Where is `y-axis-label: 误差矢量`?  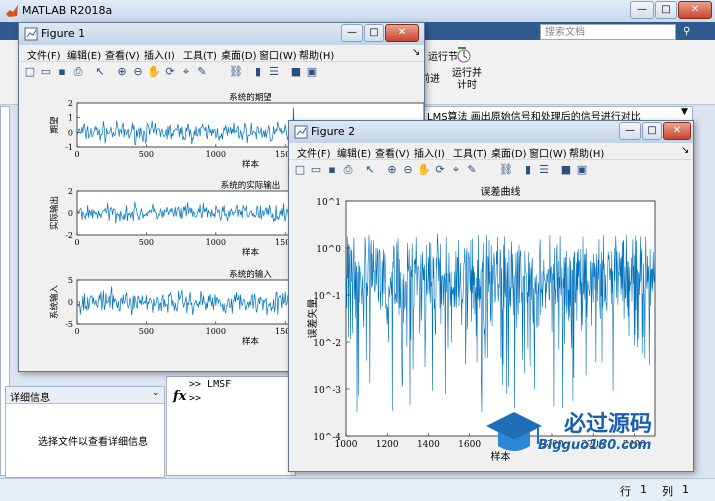
y-axis-label: 误差矢量 is located at coordinates (312, 319).